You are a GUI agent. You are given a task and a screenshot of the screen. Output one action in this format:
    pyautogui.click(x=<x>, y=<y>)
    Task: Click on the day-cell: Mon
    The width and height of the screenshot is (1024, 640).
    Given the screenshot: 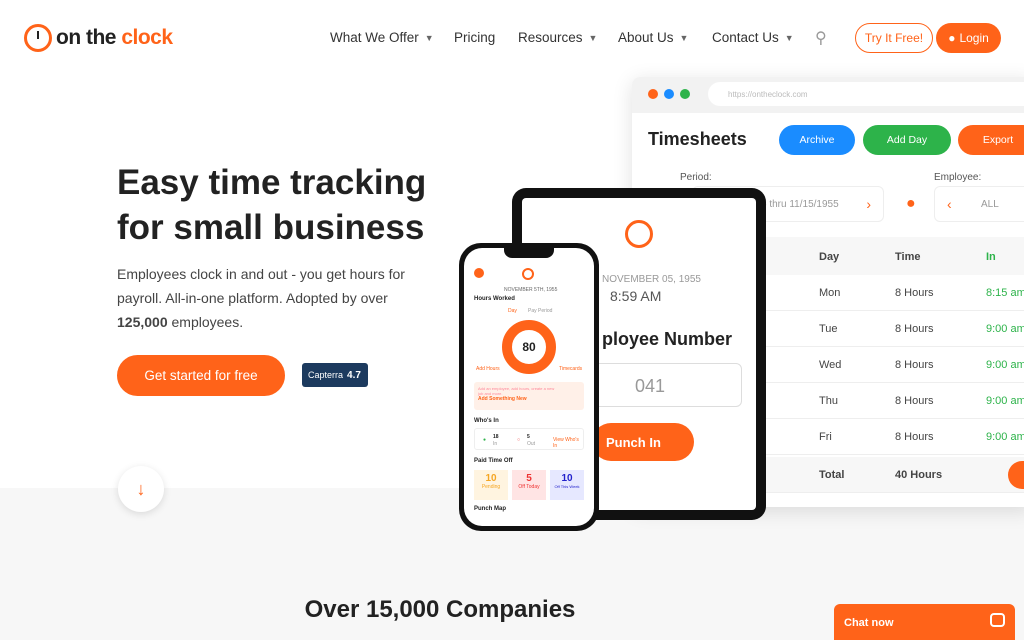 What is the action you would take?
    pyautogui.click(x=830, y=293)
    